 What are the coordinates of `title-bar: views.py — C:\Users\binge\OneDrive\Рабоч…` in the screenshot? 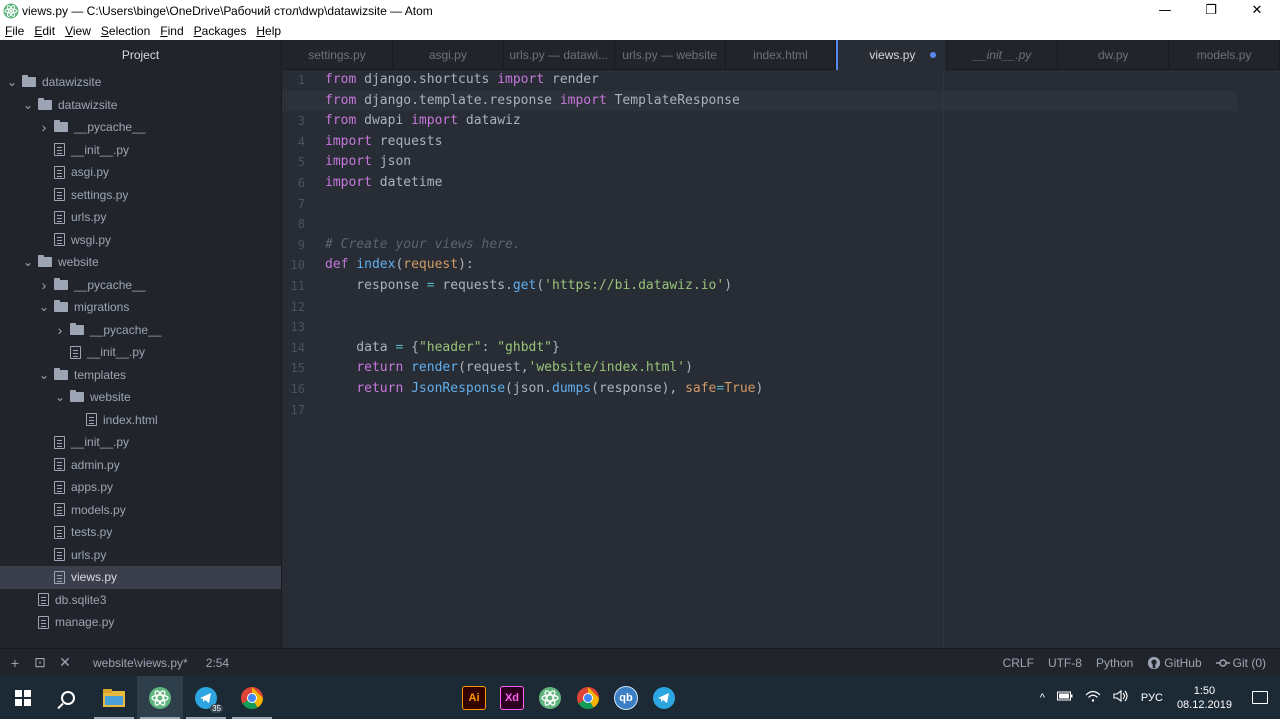 It's located at (640, 10).